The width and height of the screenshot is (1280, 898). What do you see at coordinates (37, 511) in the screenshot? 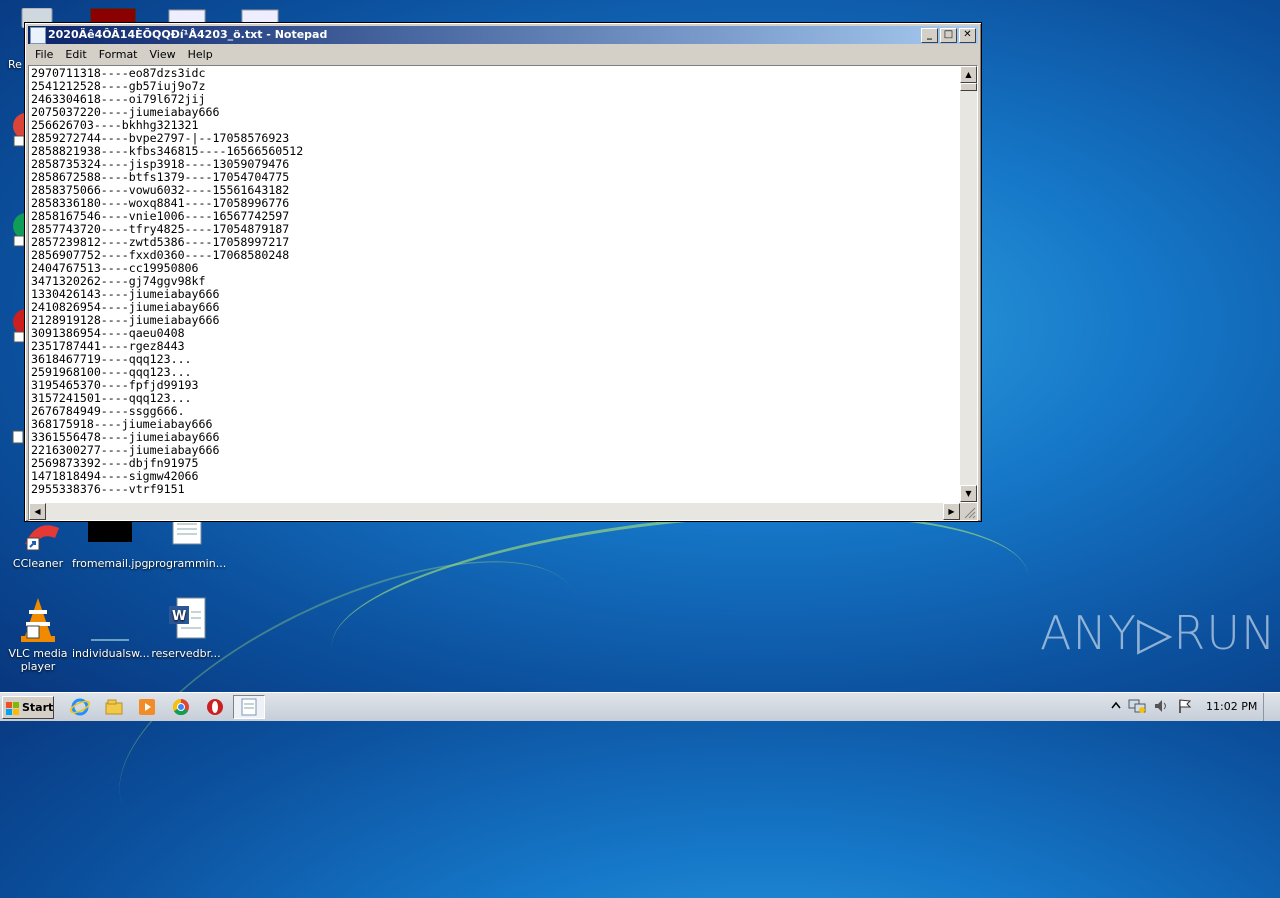
I see `scroll-left-button: ◀` at bounding box center [37, 511].